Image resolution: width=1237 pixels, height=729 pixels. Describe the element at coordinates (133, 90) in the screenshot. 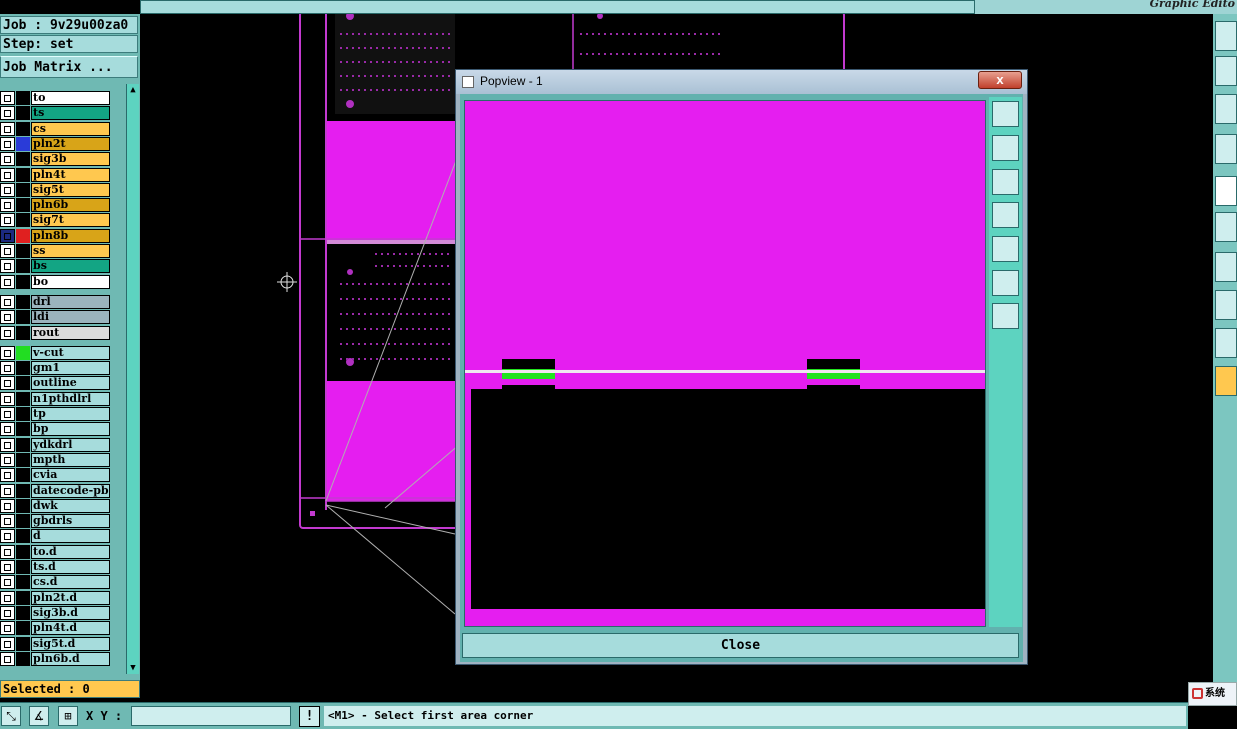

I see `scroll-up-icon: ▲` at that location.